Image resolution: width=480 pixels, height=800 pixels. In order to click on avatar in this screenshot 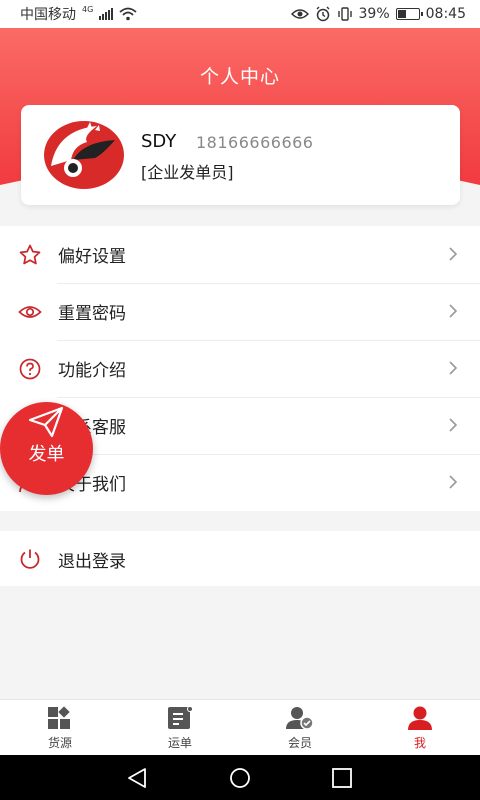, I will do `click(84, 155)`.